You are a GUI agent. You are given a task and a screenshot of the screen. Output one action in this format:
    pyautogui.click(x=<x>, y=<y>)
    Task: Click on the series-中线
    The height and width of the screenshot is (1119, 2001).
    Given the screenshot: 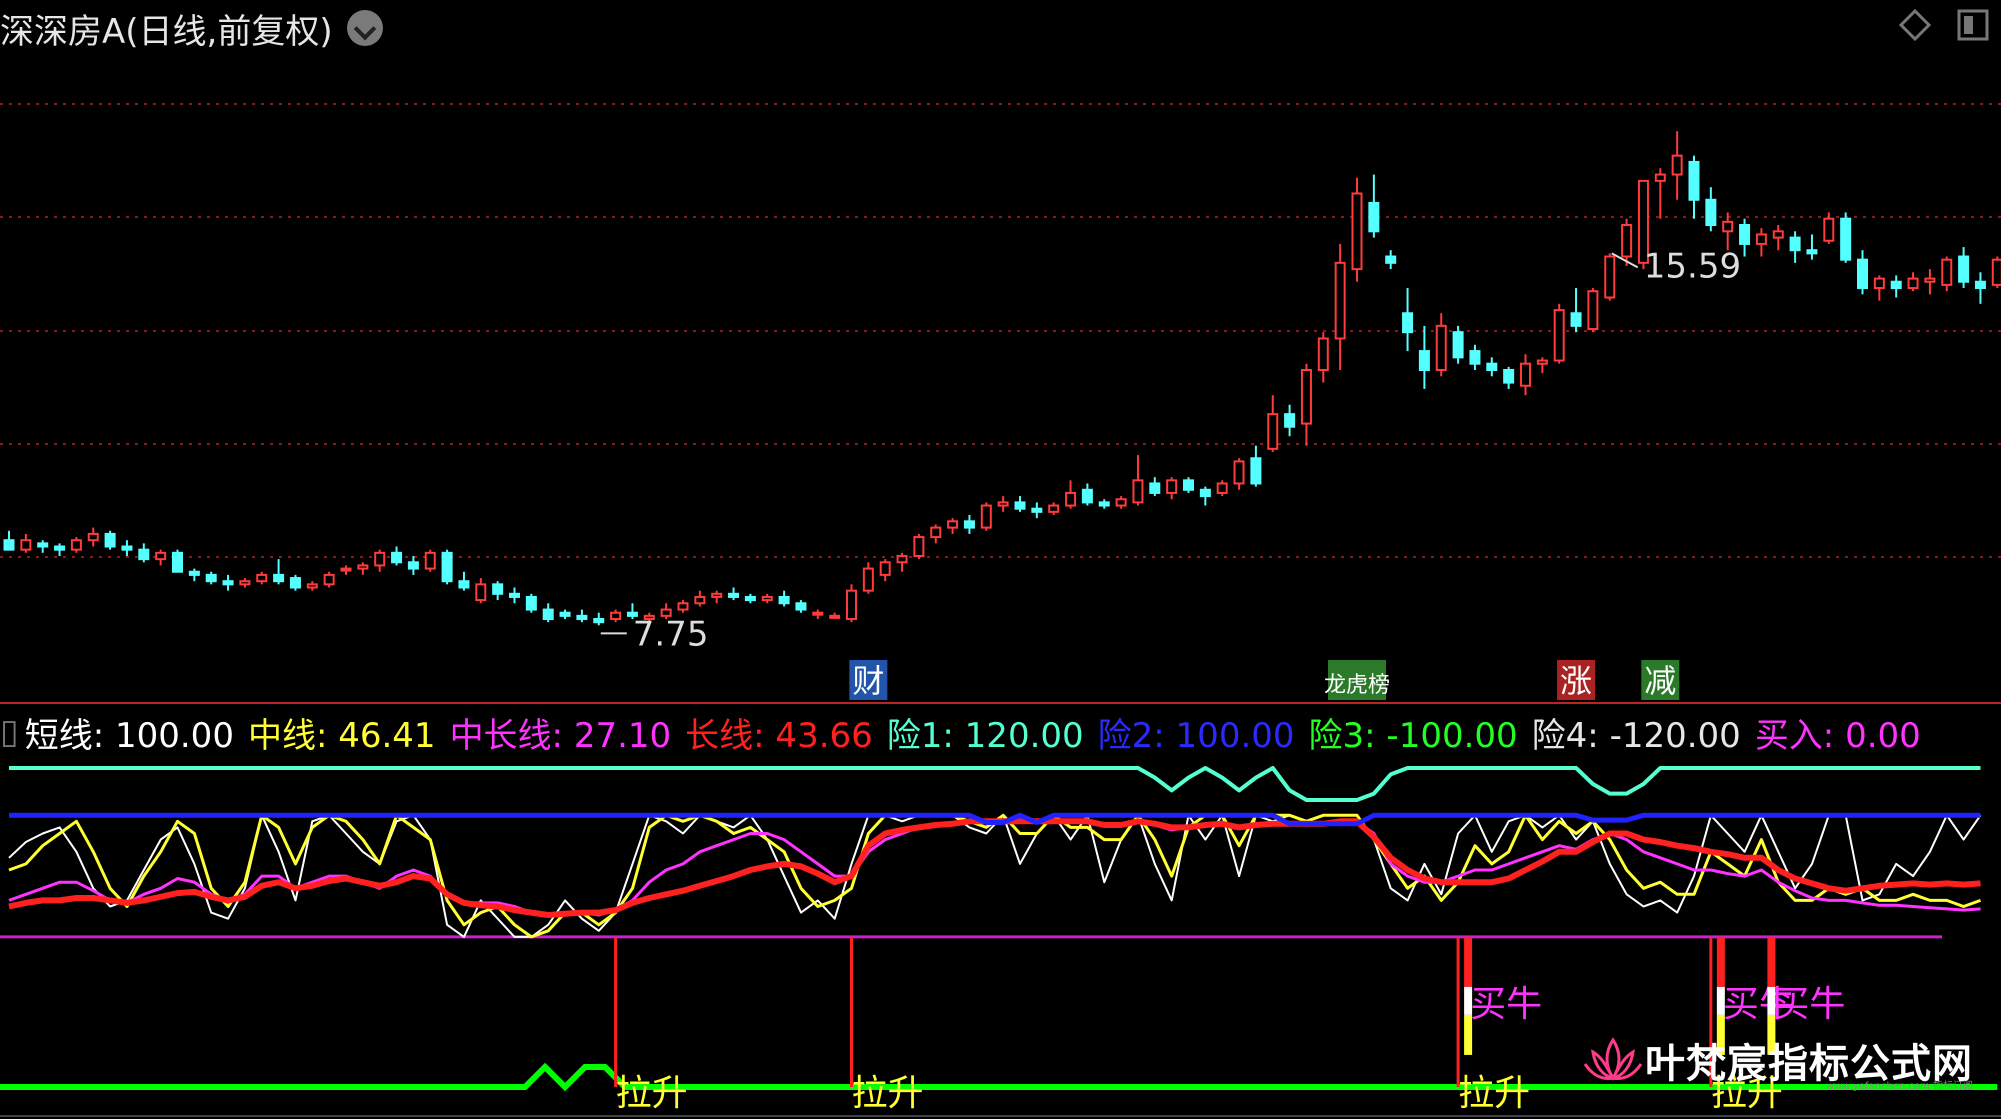 What is the action you would take?
    pyautogui.click(x=995, y=876)
    